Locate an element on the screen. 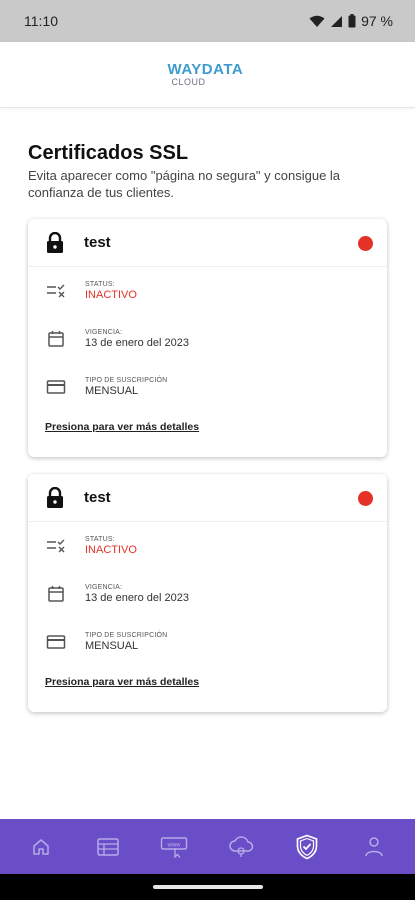 The image size is (415, 900). nav-profile is located at coordinates (374, 847).